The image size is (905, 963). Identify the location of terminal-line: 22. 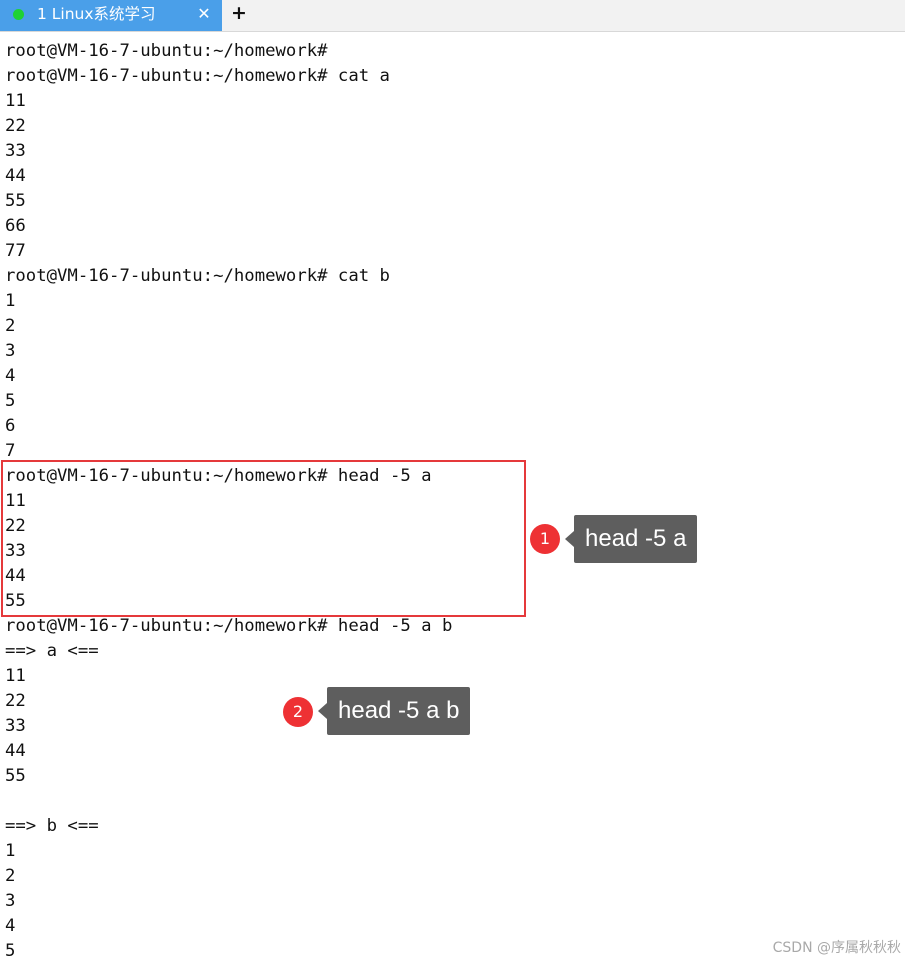
(15, 126).